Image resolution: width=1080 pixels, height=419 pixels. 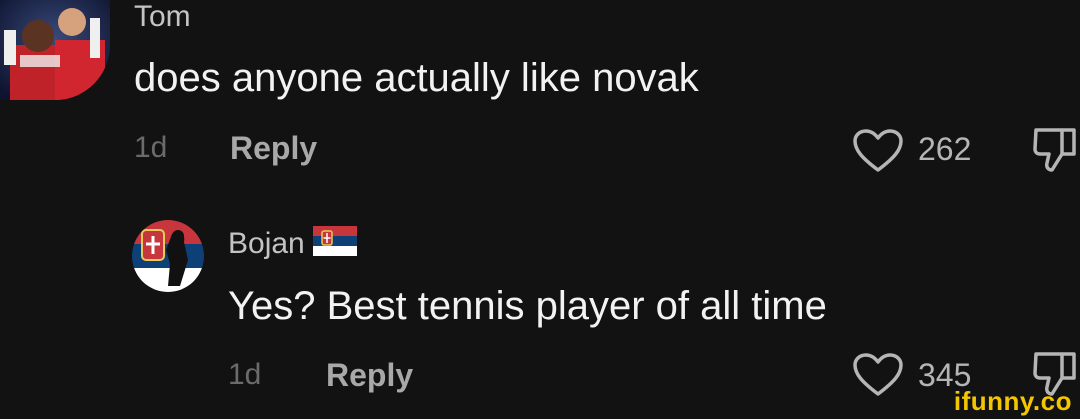 I want to click on ifunny-watermark: ifunny.co, so click(x=1012, y=401).